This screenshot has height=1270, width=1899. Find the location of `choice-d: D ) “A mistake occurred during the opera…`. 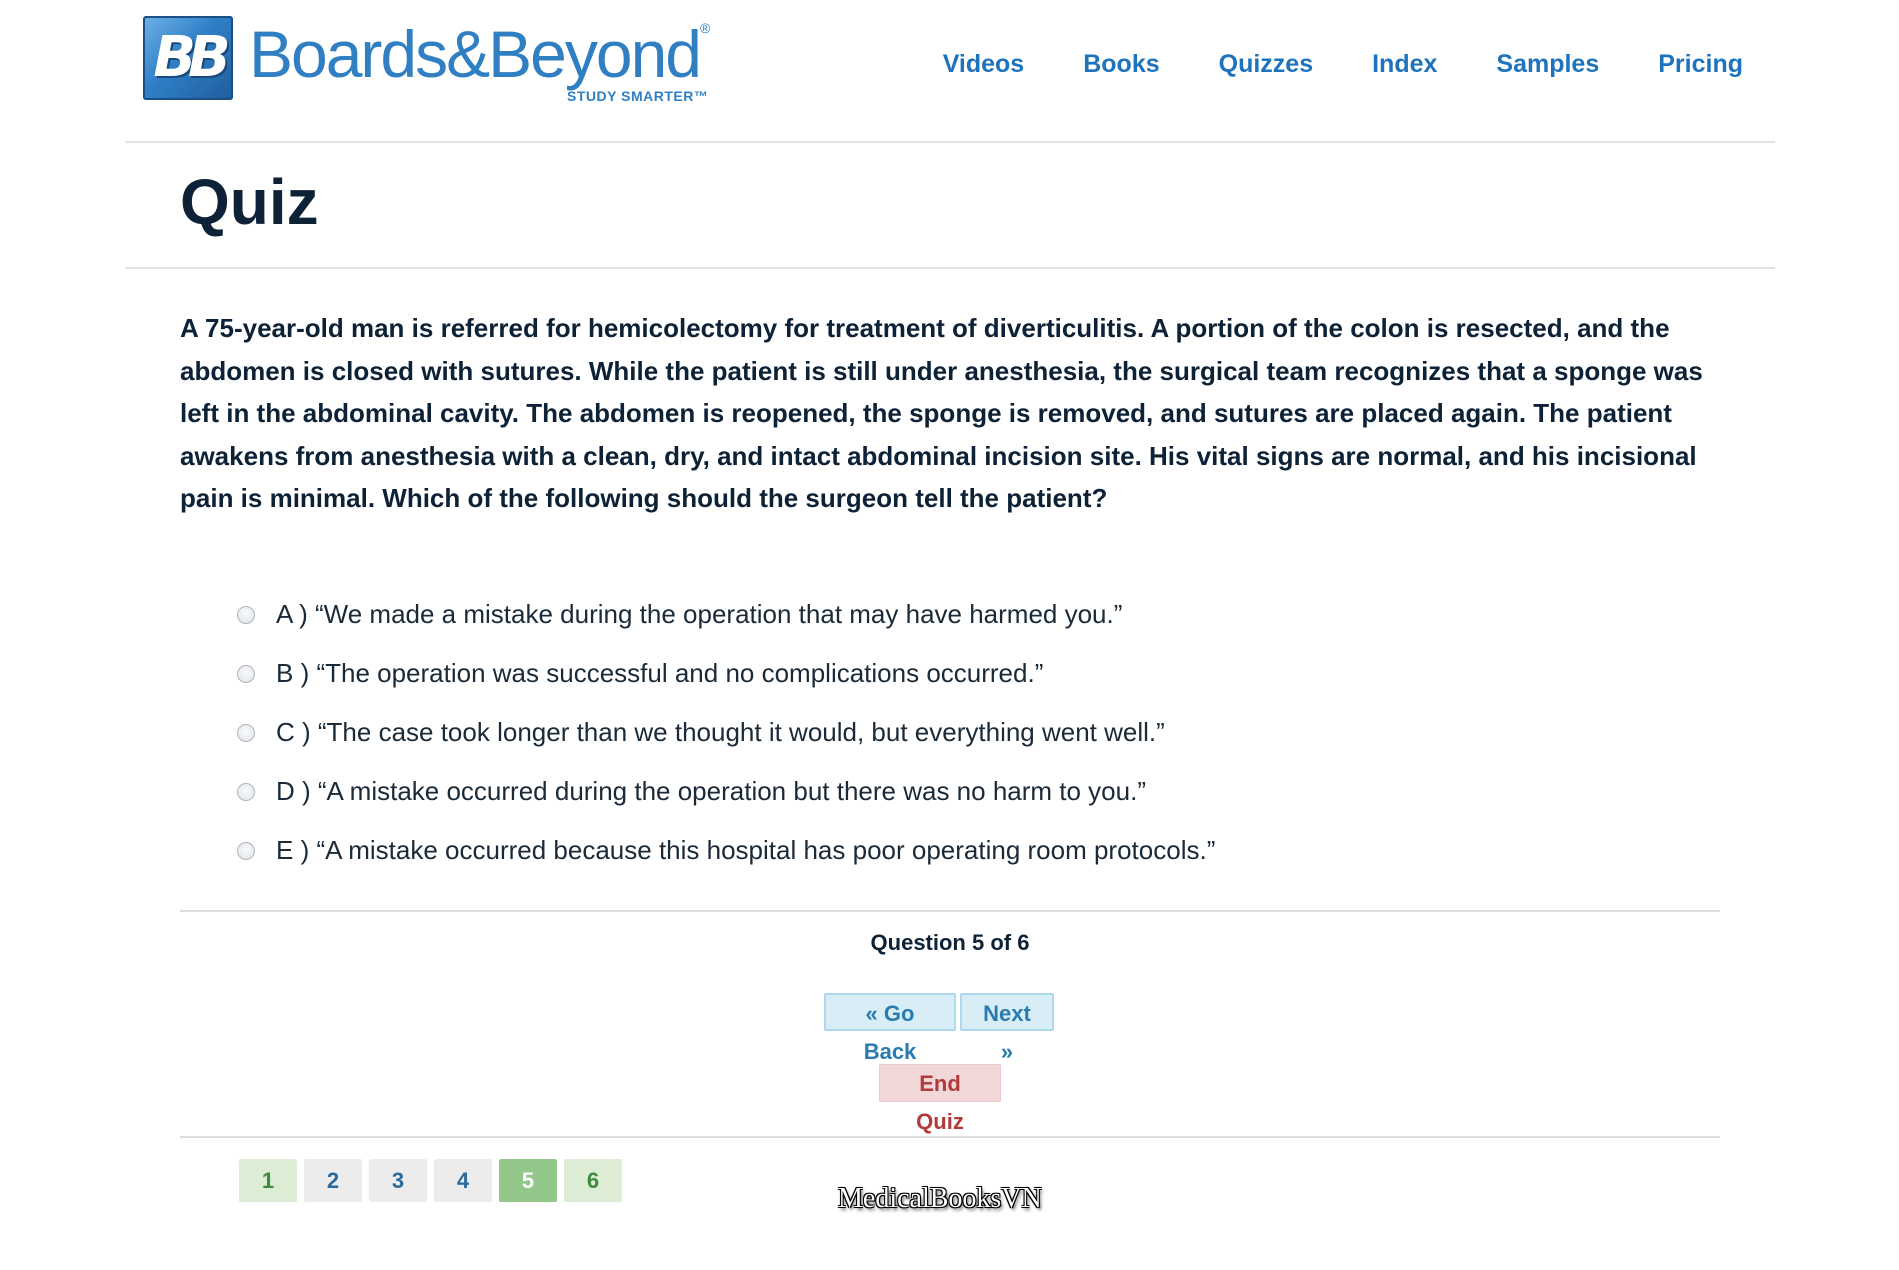

choice-d: D ) “A mistake occurred during the opera… is located at coordinates (937, 791).